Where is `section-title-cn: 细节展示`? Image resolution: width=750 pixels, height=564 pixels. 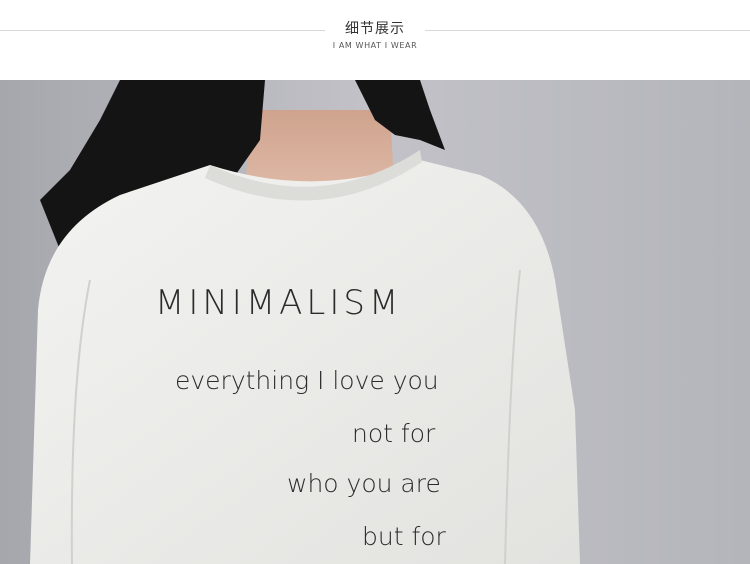 section-title-cn: 细节展示 is located at coordinates (375, 29).